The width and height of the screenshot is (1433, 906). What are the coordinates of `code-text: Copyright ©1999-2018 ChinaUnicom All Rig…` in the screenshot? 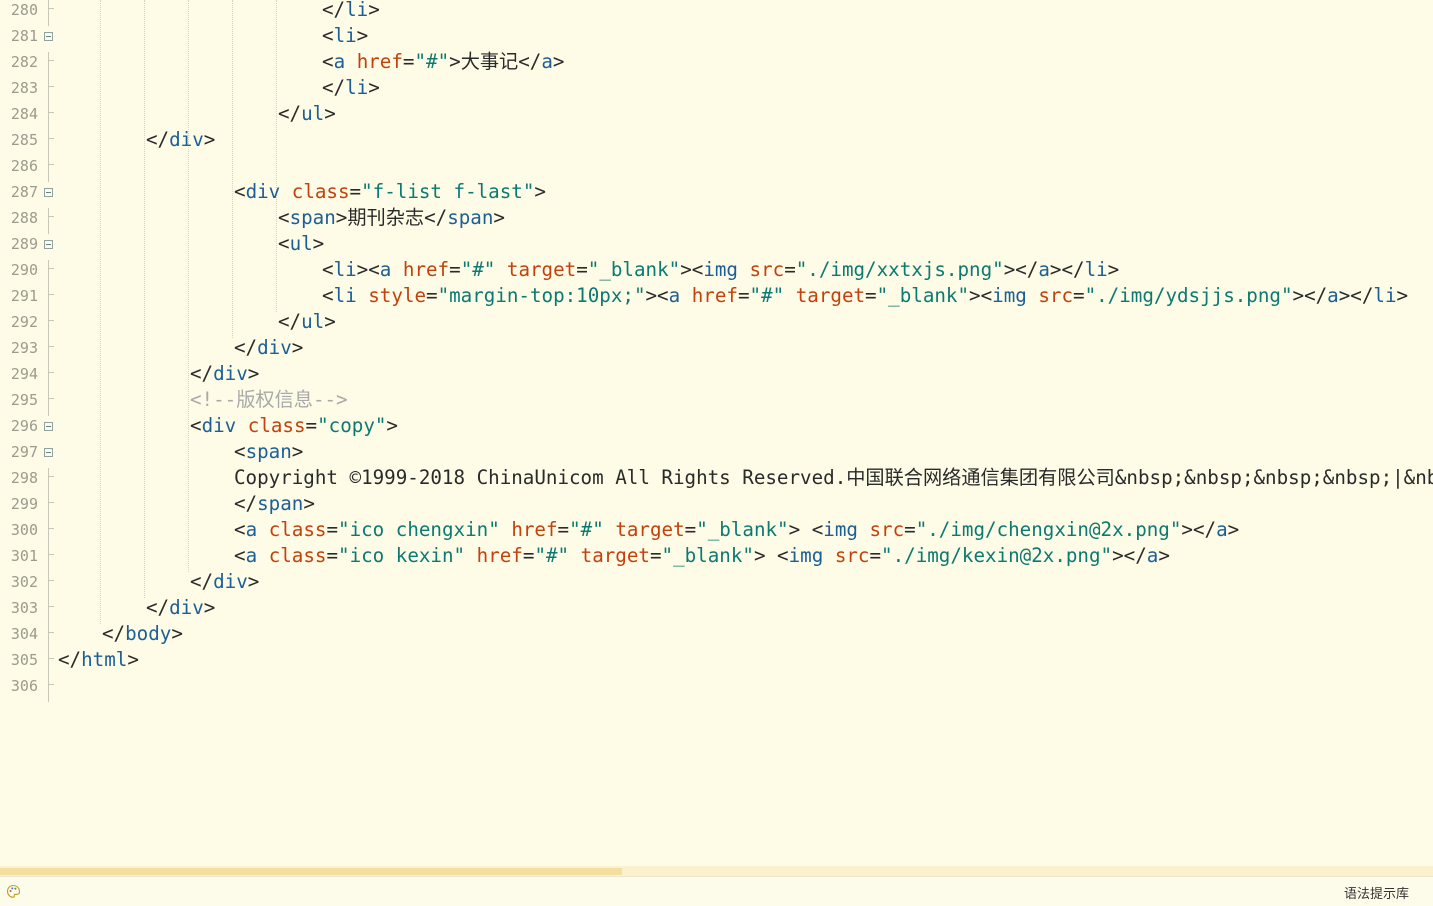 It's located at (833, 478).